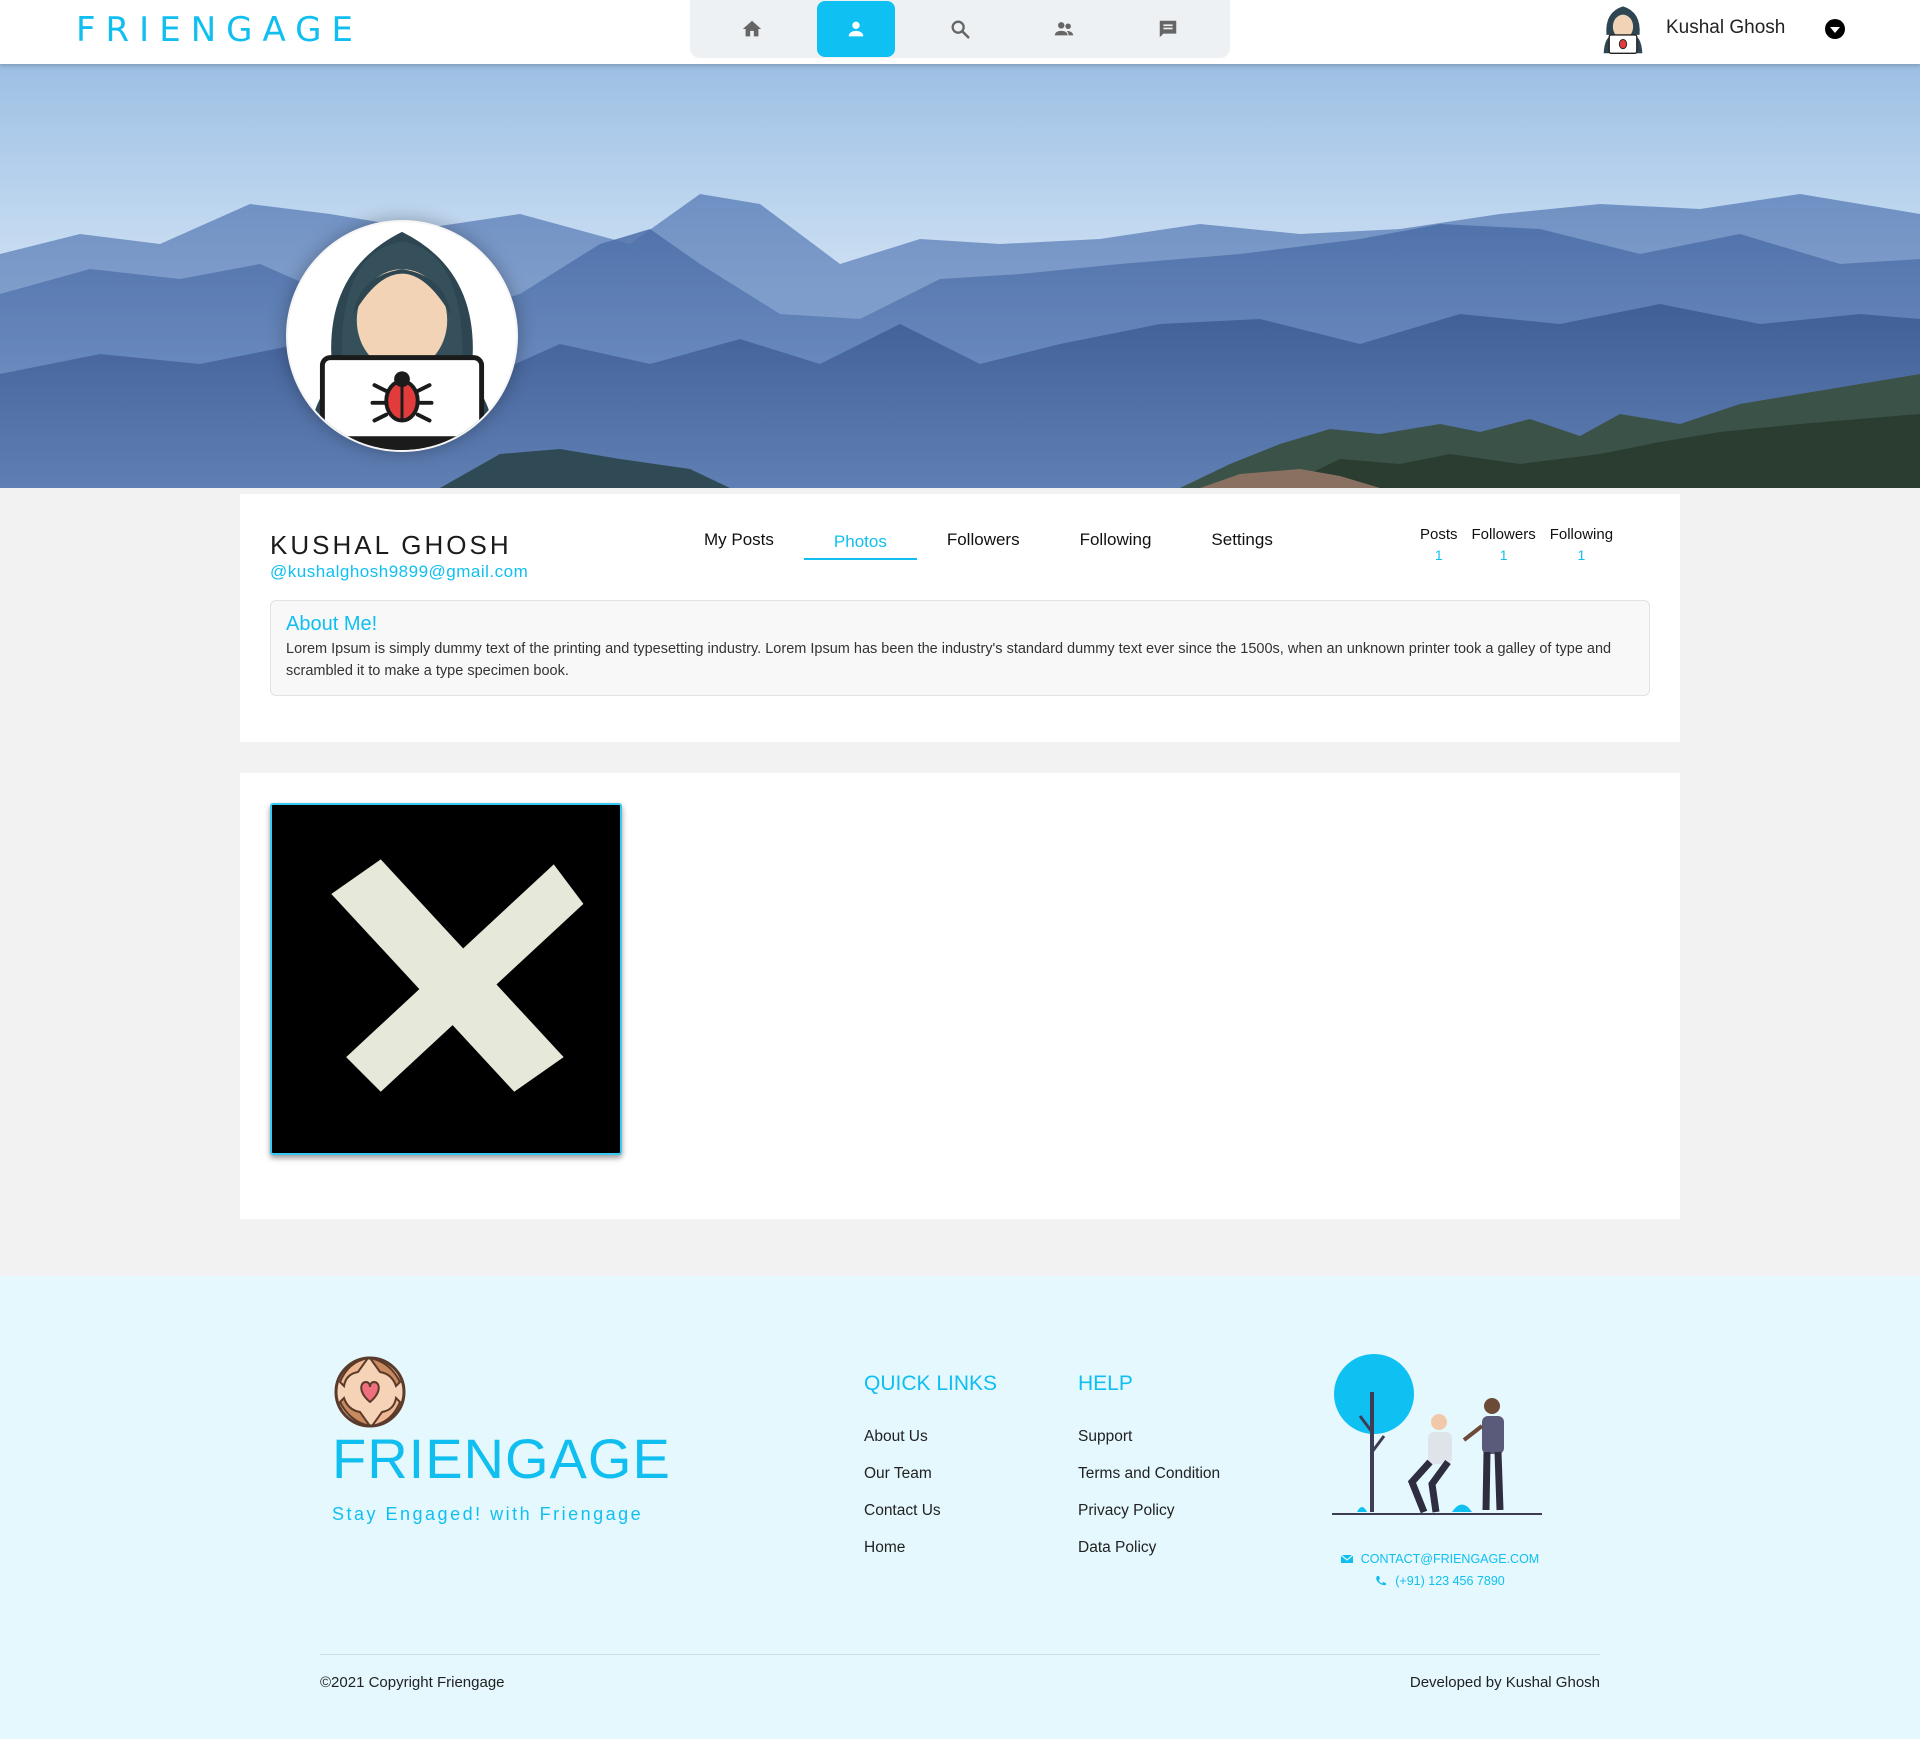 The width and height of the screenshot is (1920, 1739). Describe the element at coordinates (1504, 544) in the screenshot. I see `stat-followers: Followers 1` at that location.